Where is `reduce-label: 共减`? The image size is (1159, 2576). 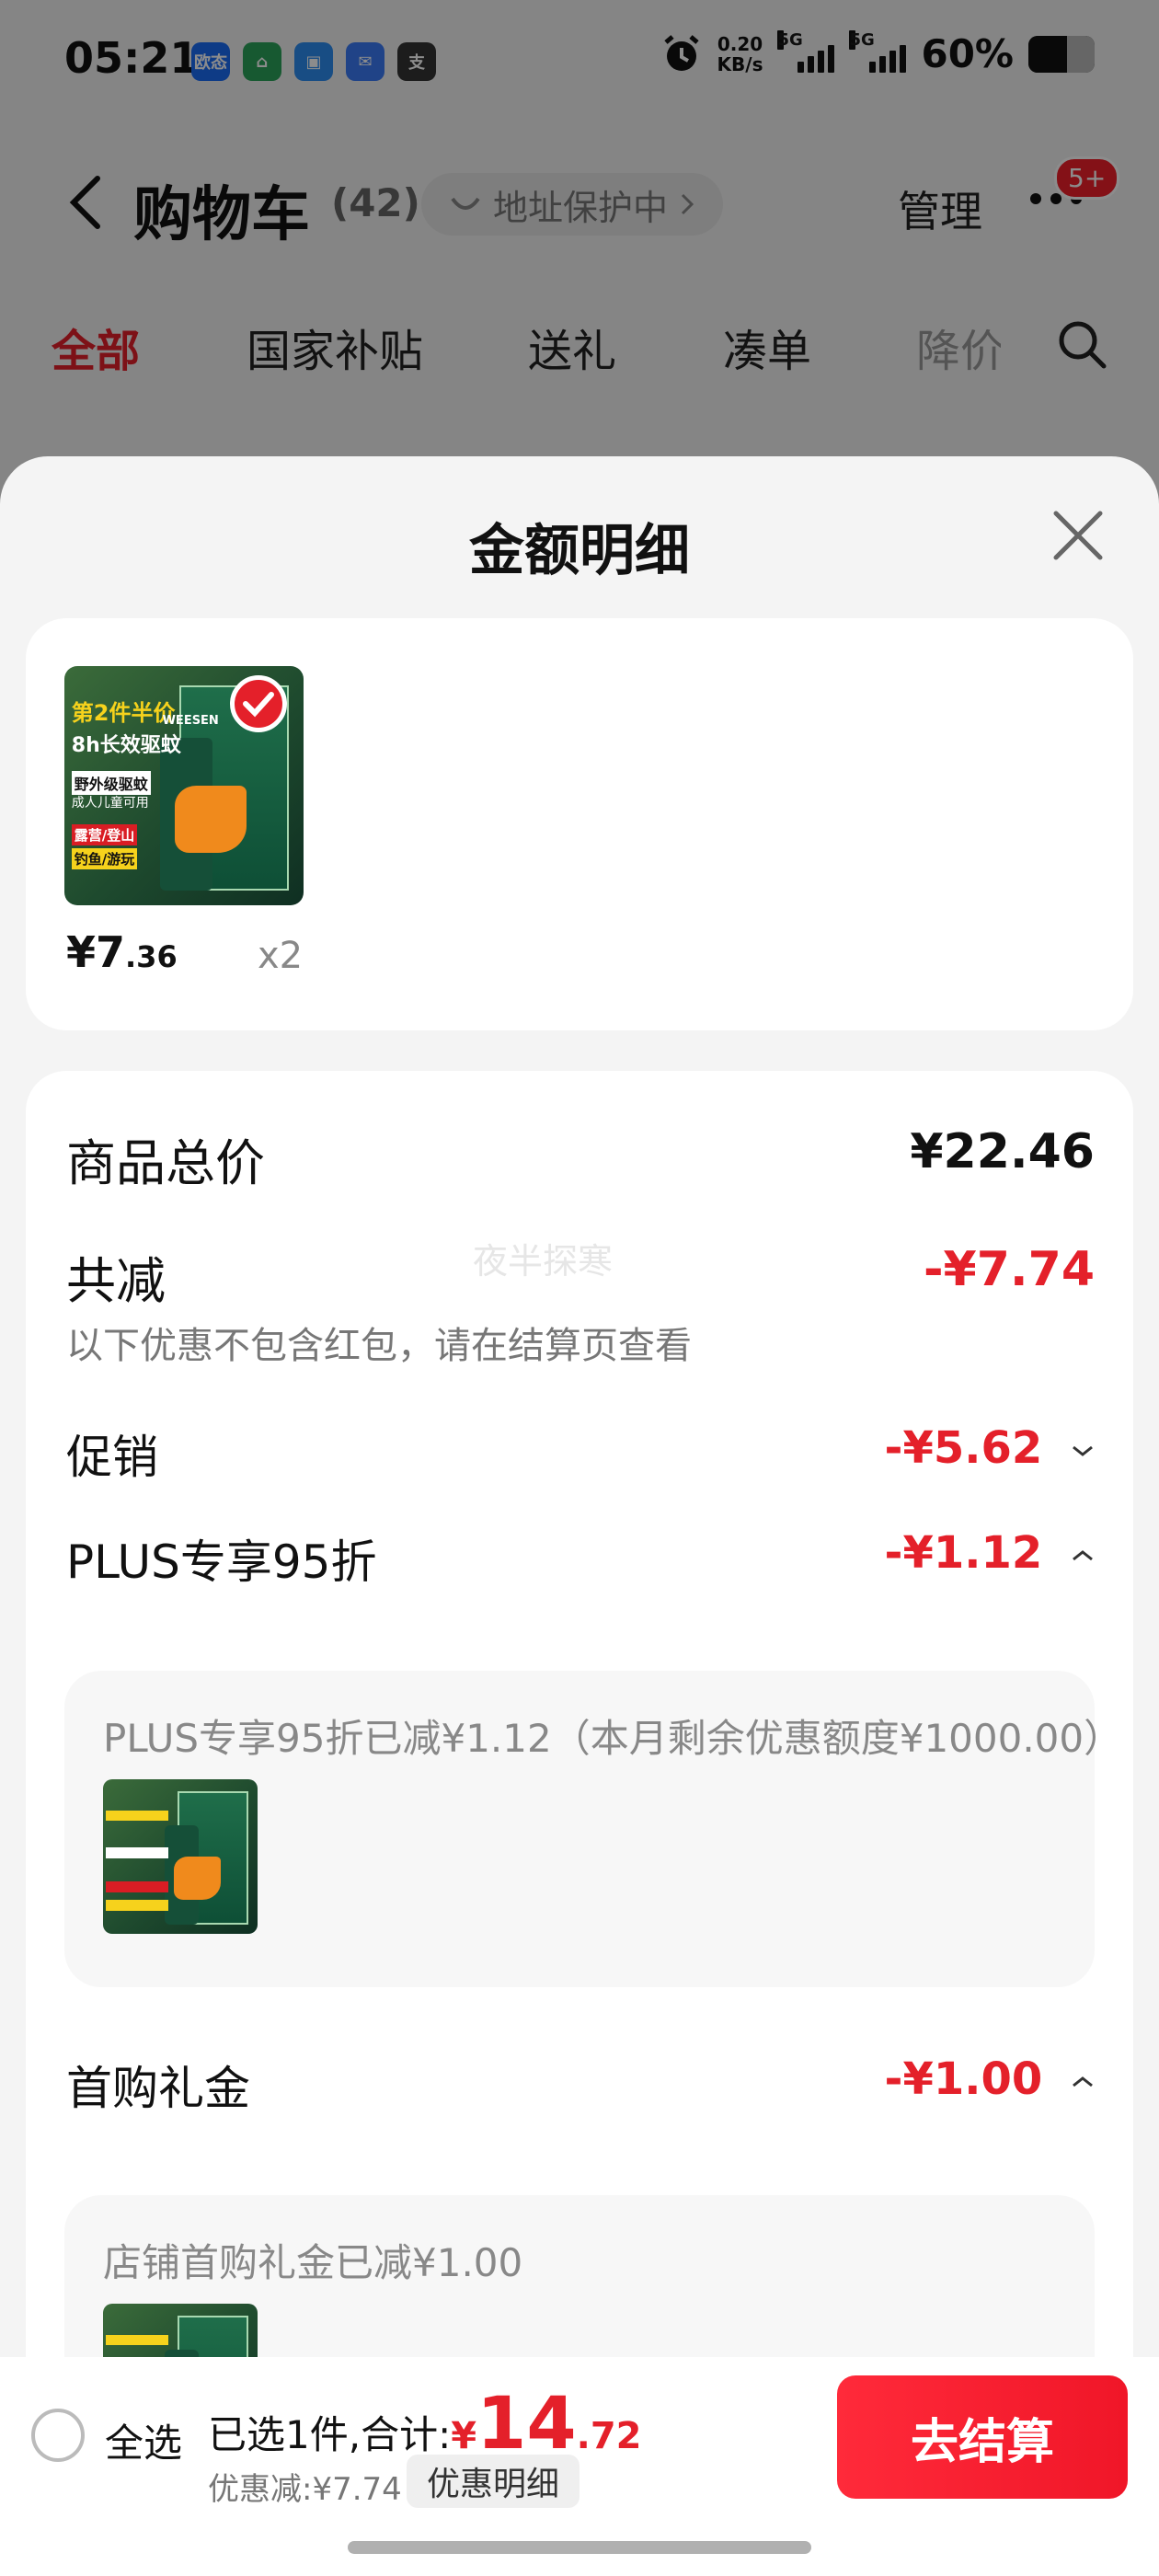
reduce-label: 共减 is located at coordinates (116, 1281).